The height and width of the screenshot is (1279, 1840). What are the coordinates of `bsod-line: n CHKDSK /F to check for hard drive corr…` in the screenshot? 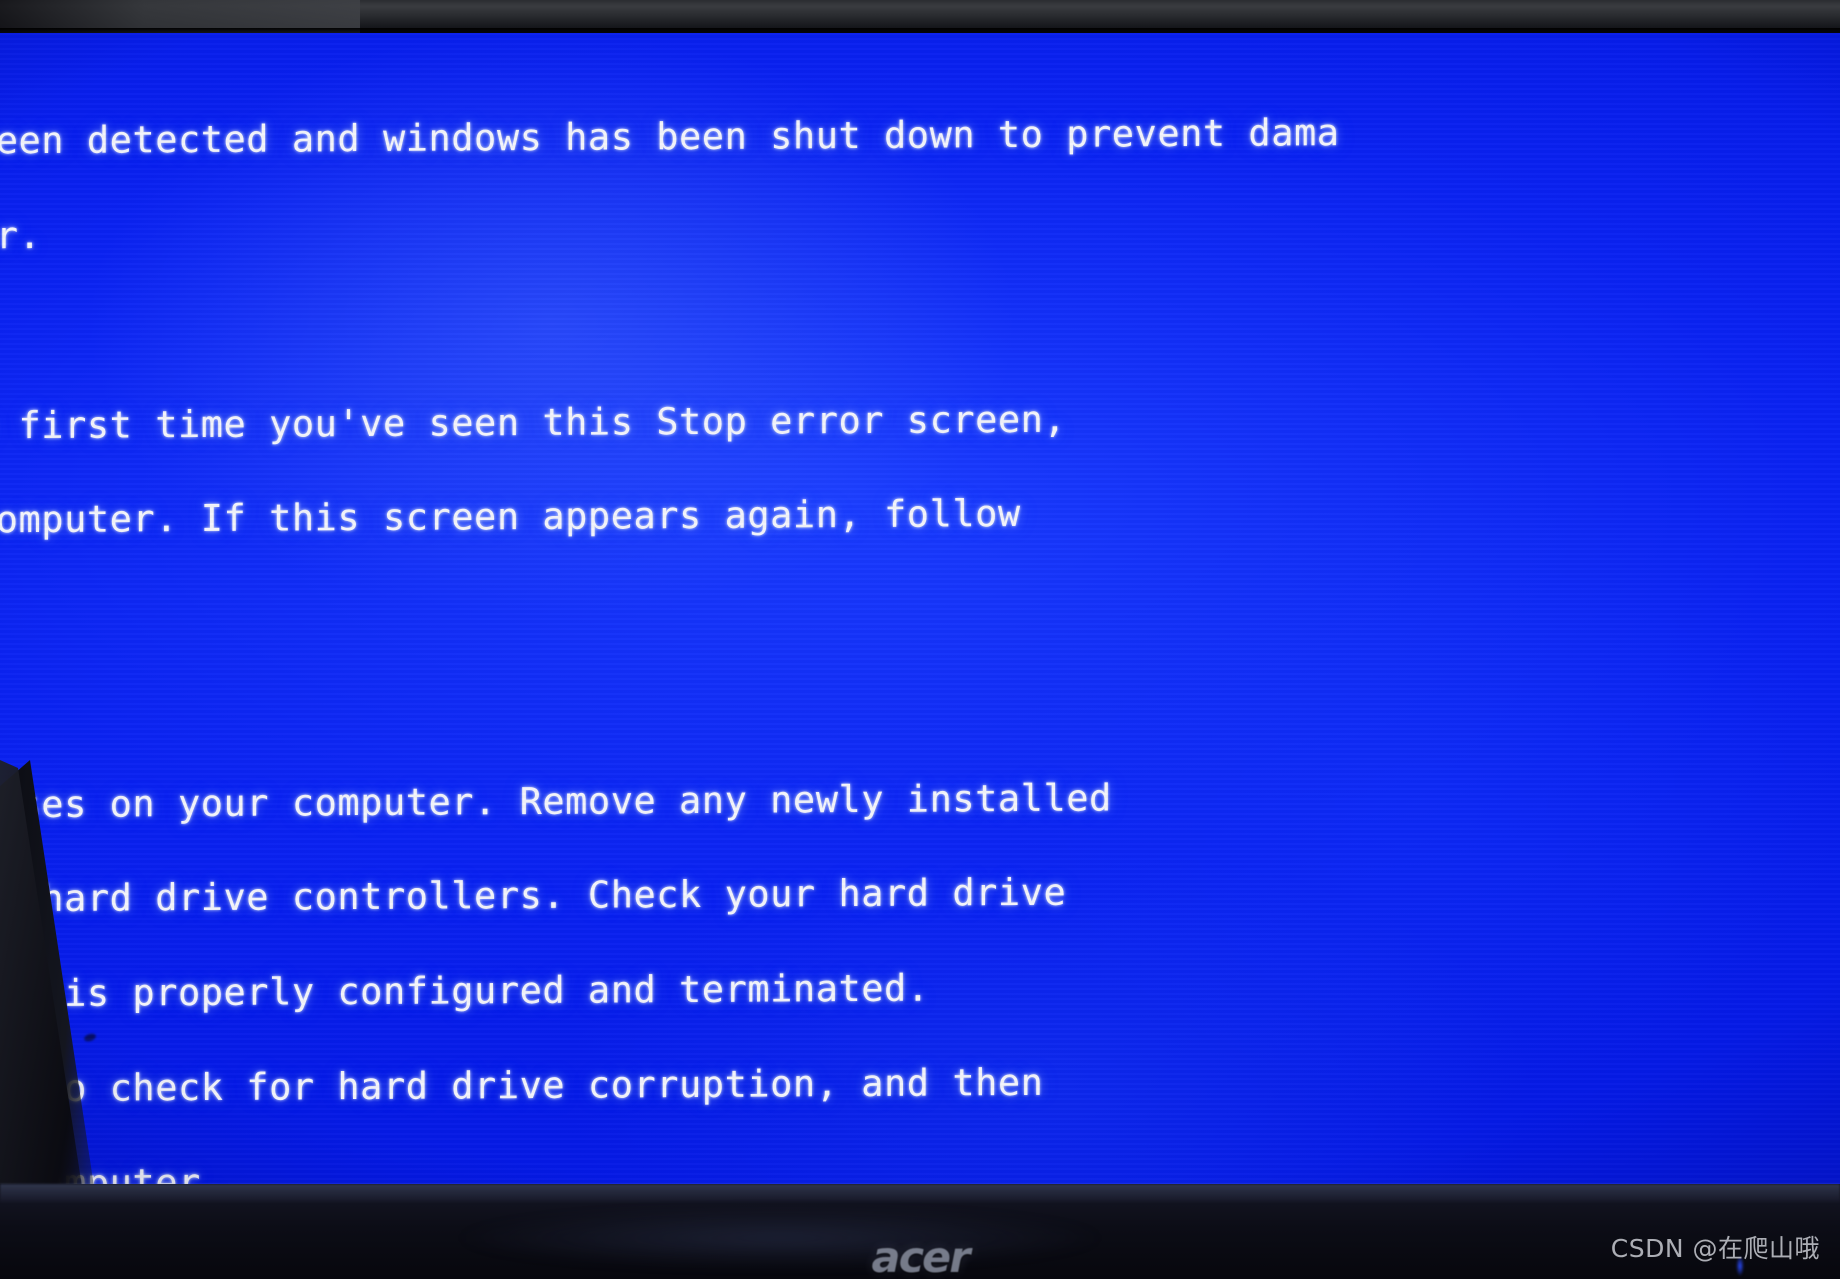 It's located at (522, 1085).